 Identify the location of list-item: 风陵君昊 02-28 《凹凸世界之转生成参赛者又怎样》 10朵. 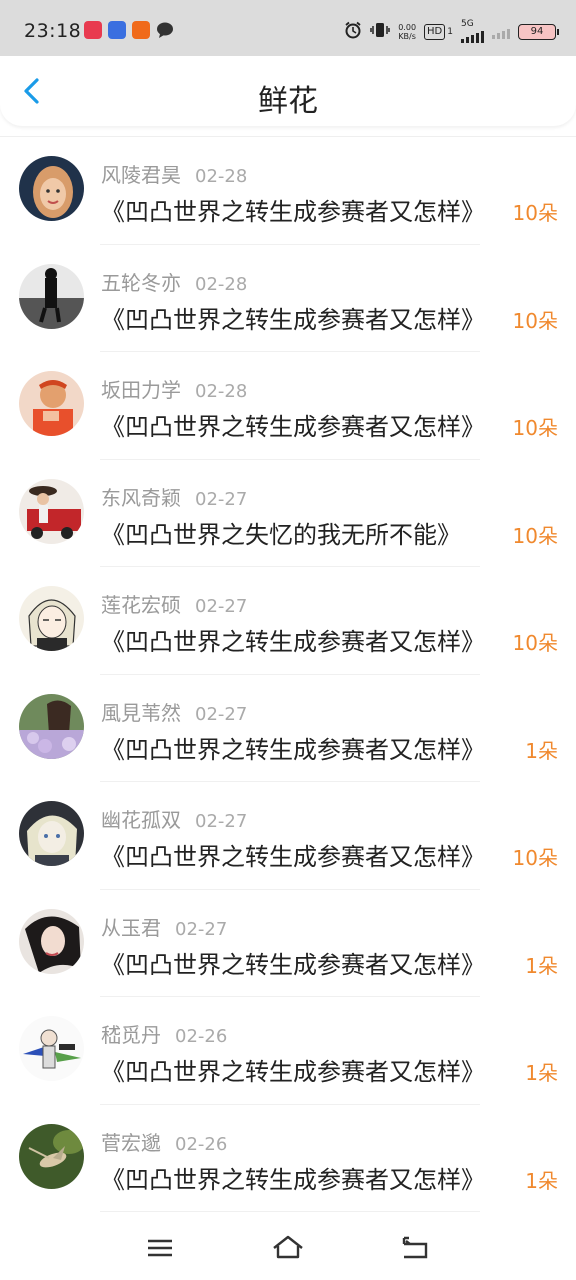
(288, 191).